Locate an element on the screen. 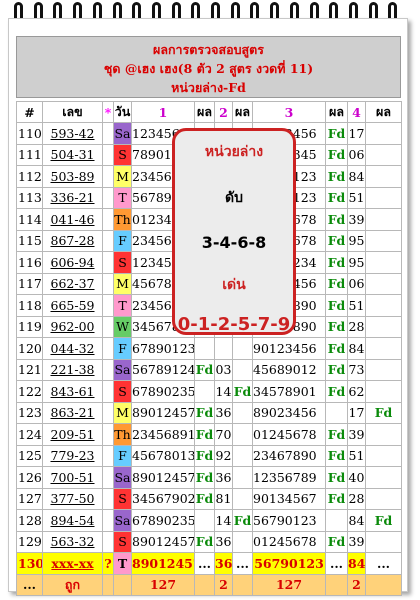  row-day: Th is located at coordinates (122, 219).